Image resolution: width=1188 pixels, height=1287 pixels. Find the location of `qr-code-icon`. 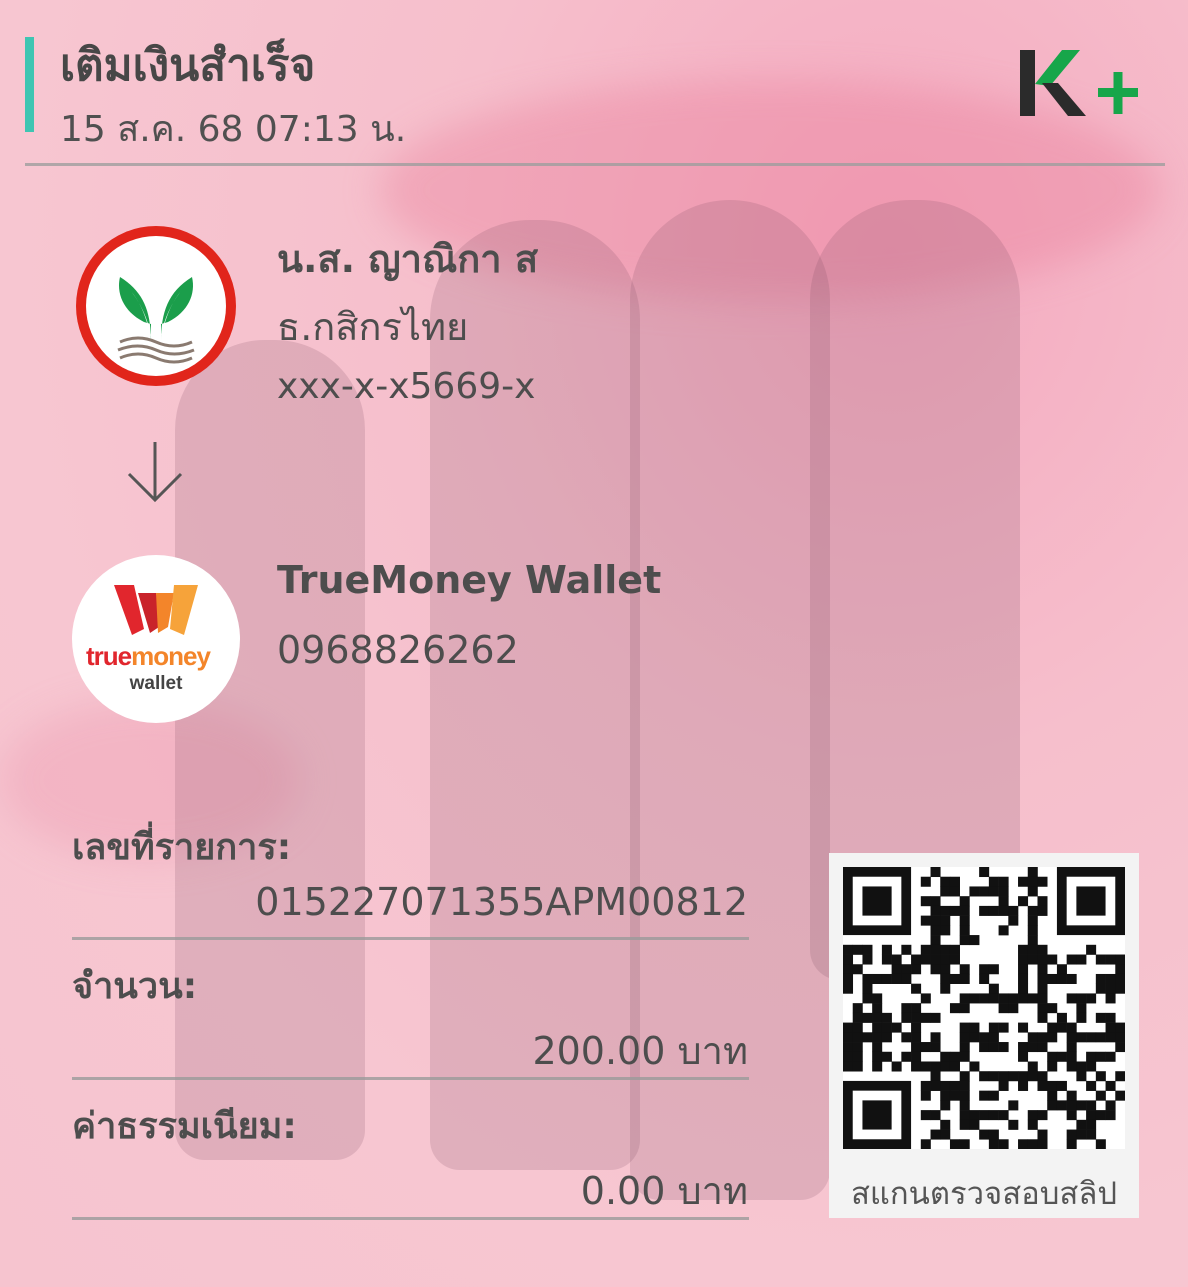

qr-code-icon is located at coordinates (984, 1008).